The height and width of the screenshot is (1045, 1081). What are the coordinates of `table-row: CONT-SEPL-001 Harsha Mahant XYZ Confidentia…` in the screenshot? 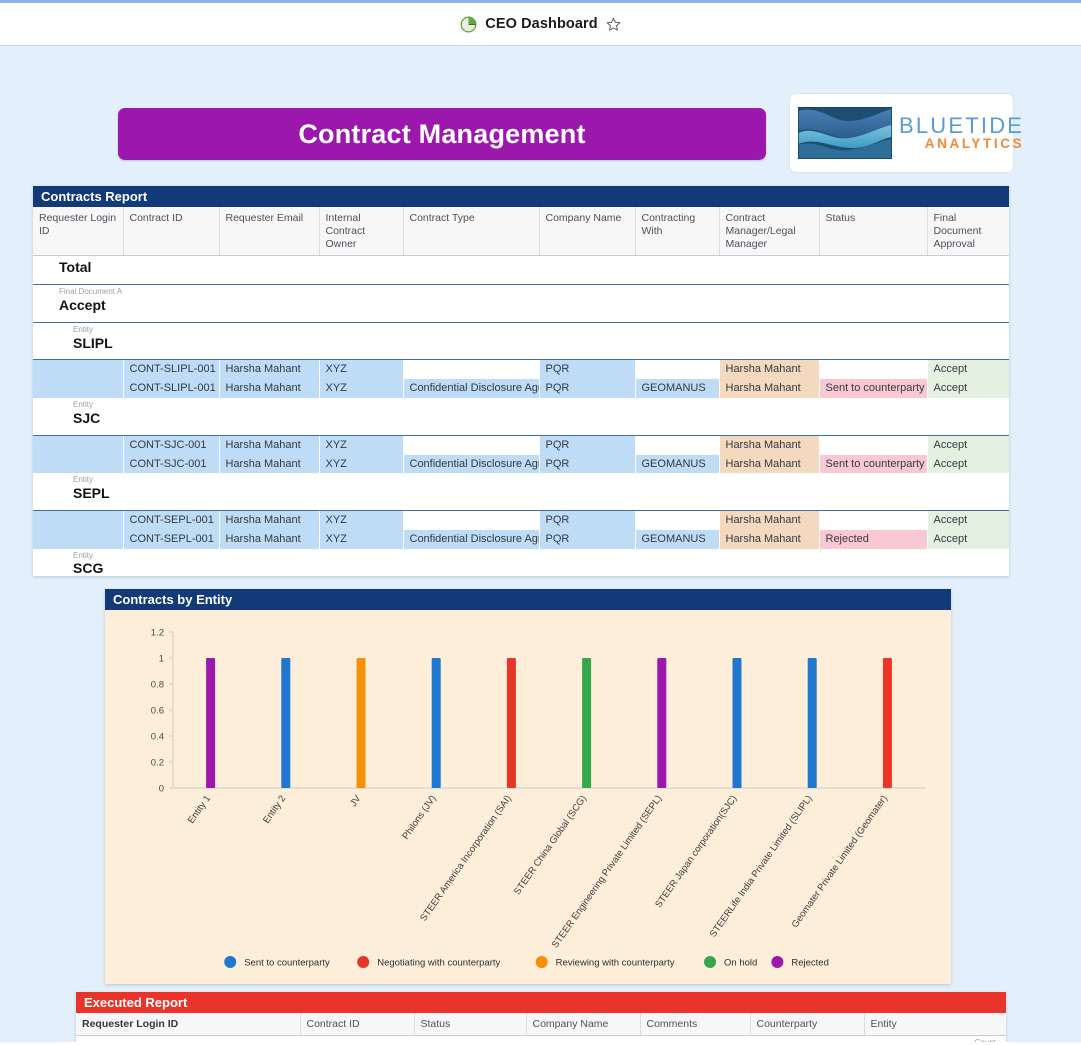 It's located at (521, 539).